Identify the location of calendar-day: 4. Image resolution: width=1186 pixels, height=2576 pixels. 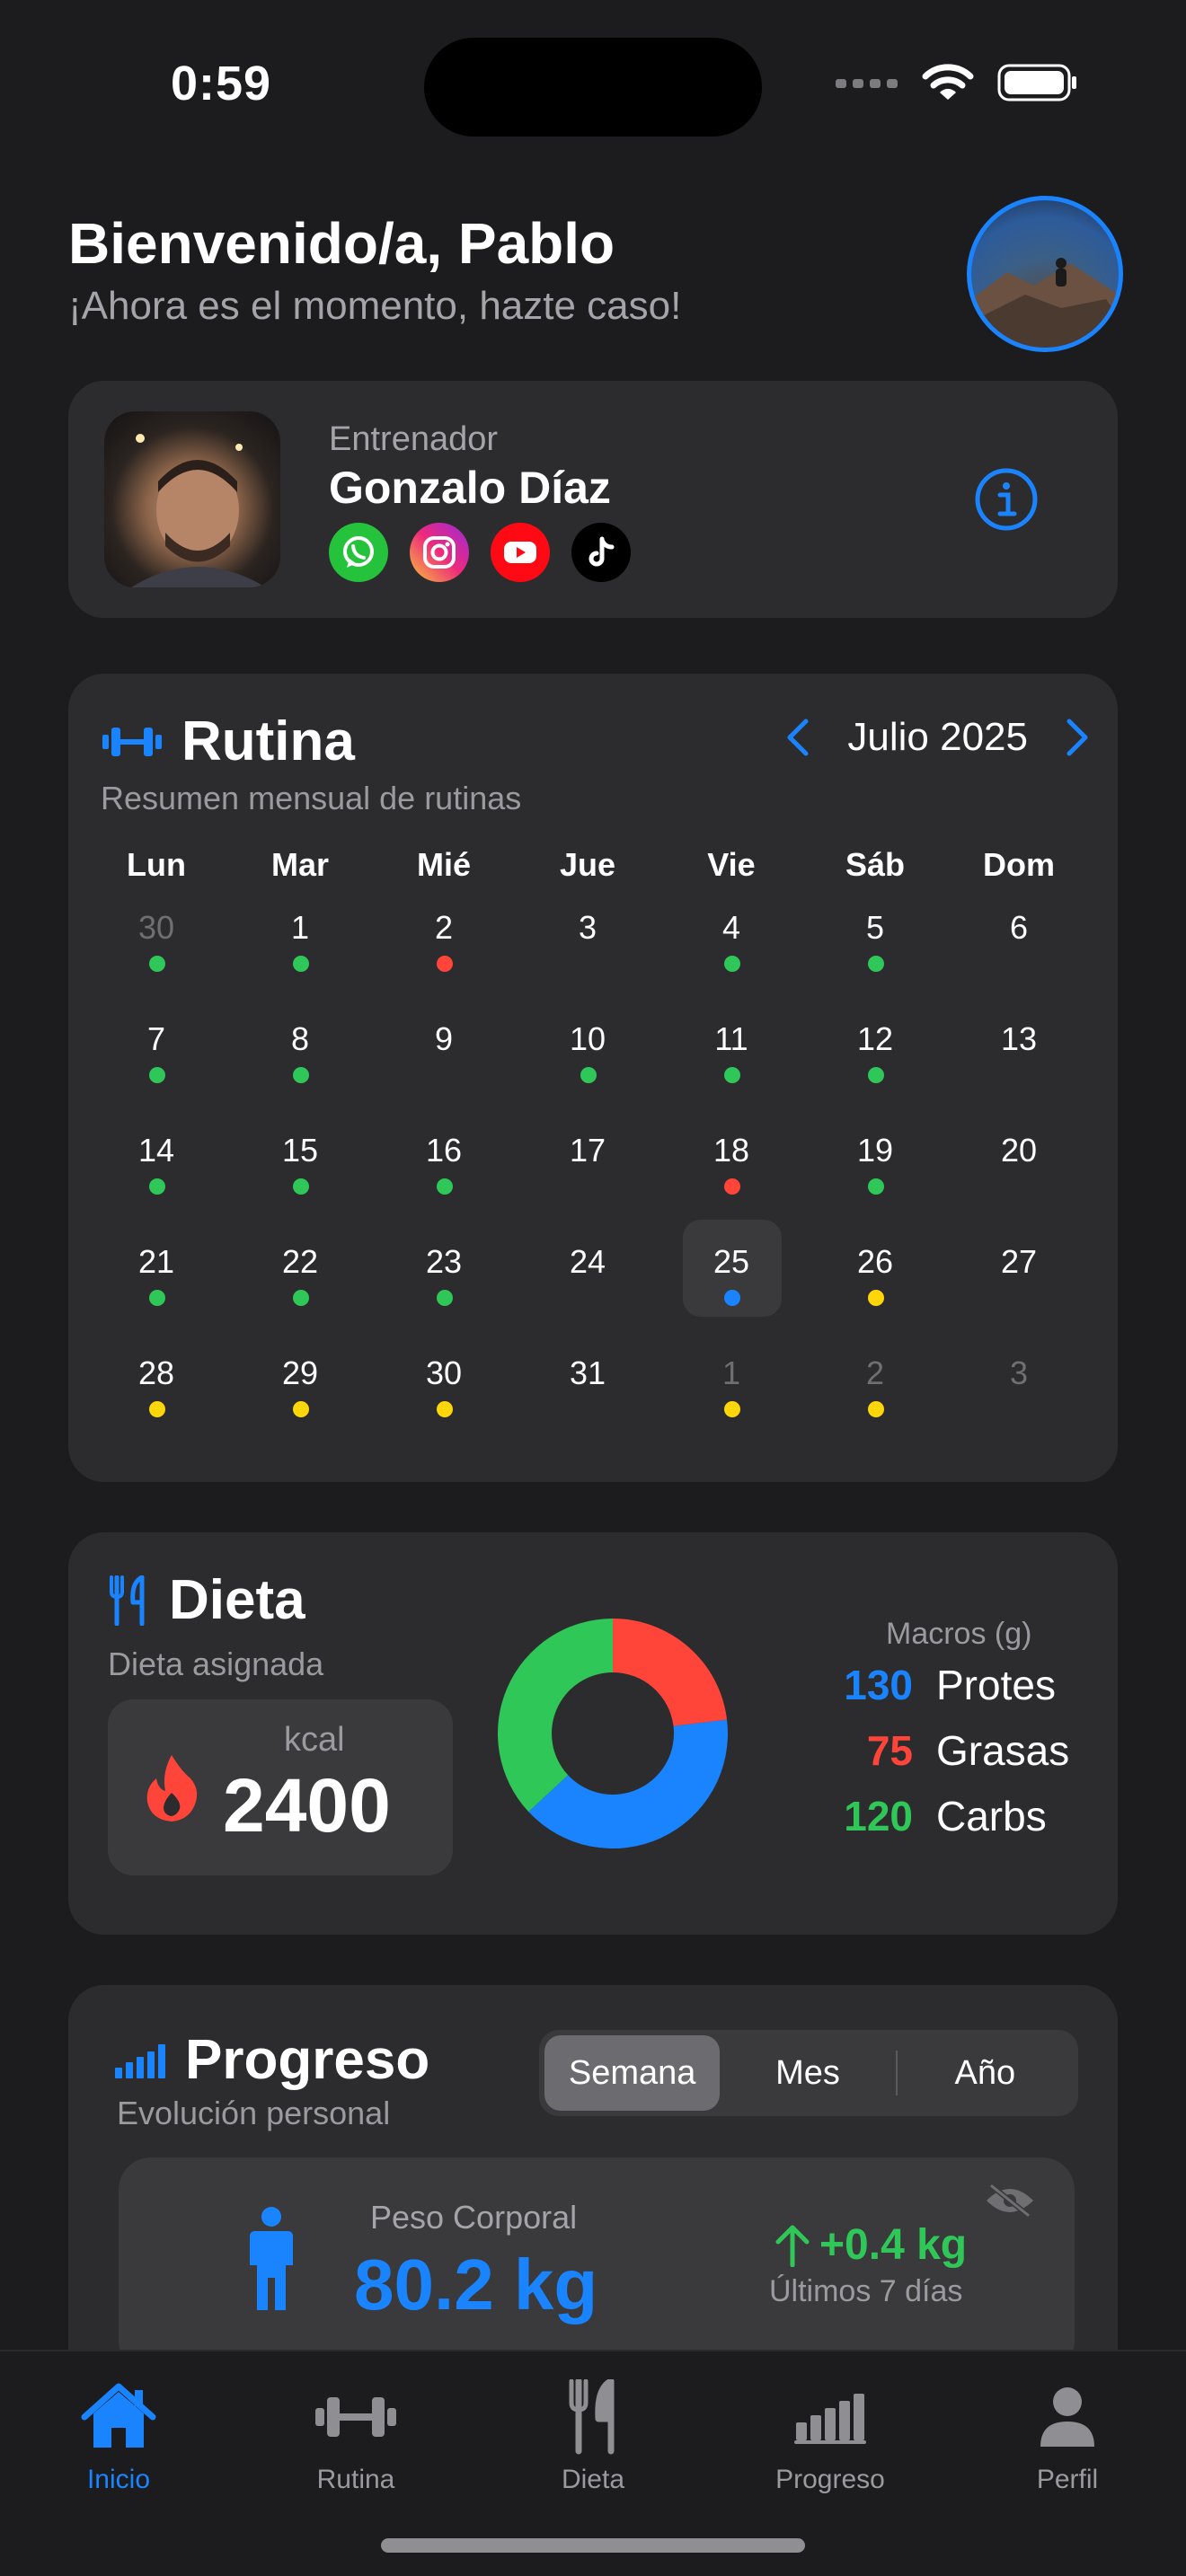
(731, 964).